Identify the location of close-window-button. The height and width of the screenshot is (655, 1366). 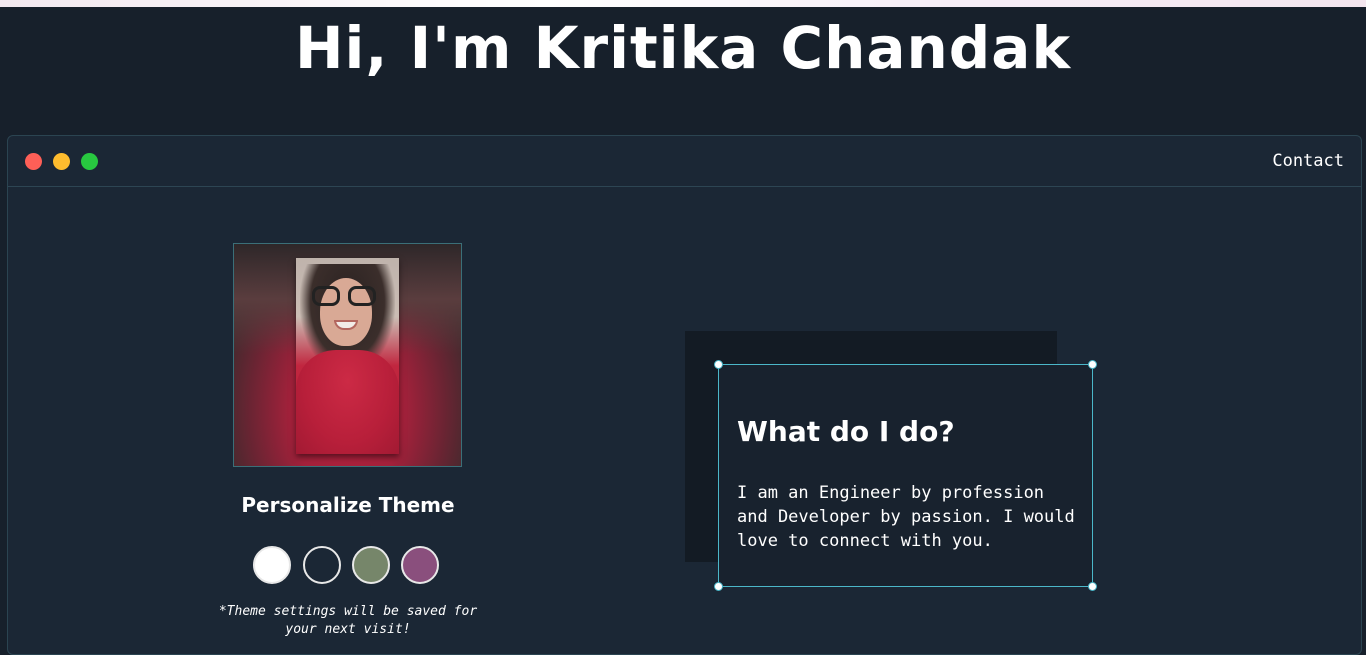
(33, 161).